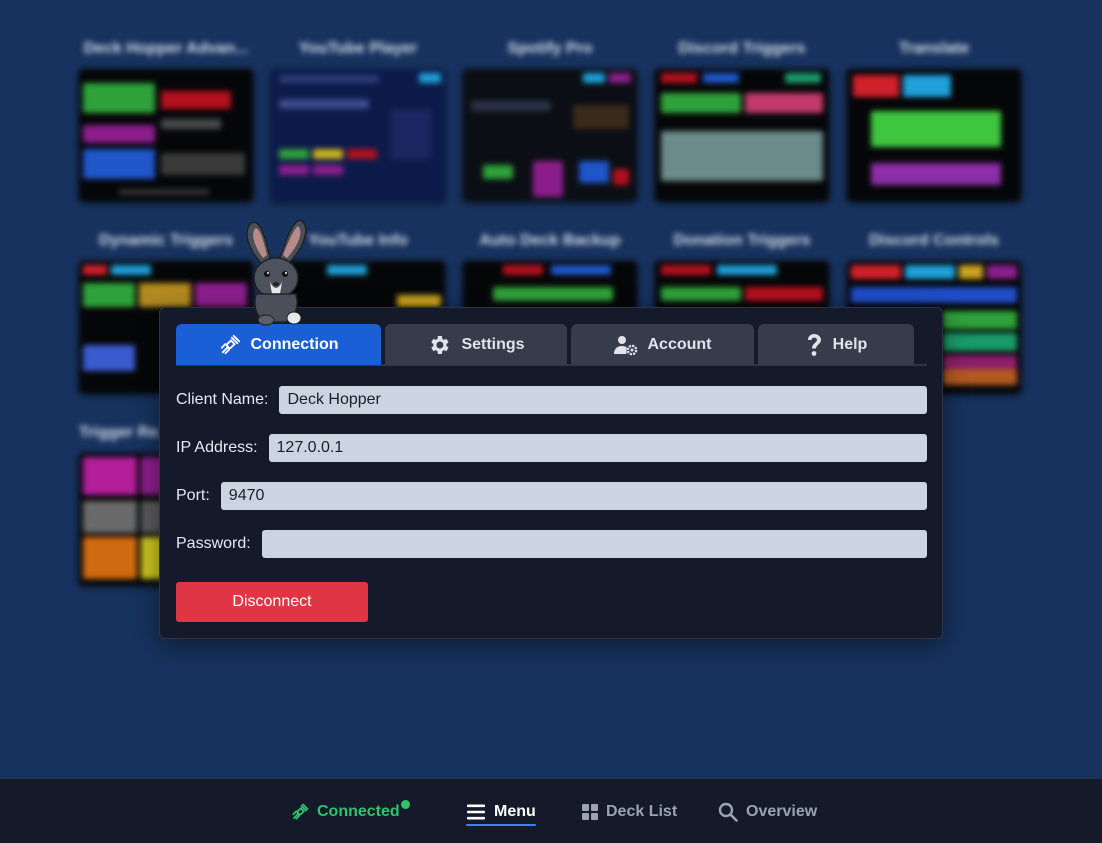 Image resolution: width=1102 pixels, height=843 pixels. I want to click on rabbit-mascot-icon, so click(276, 272).